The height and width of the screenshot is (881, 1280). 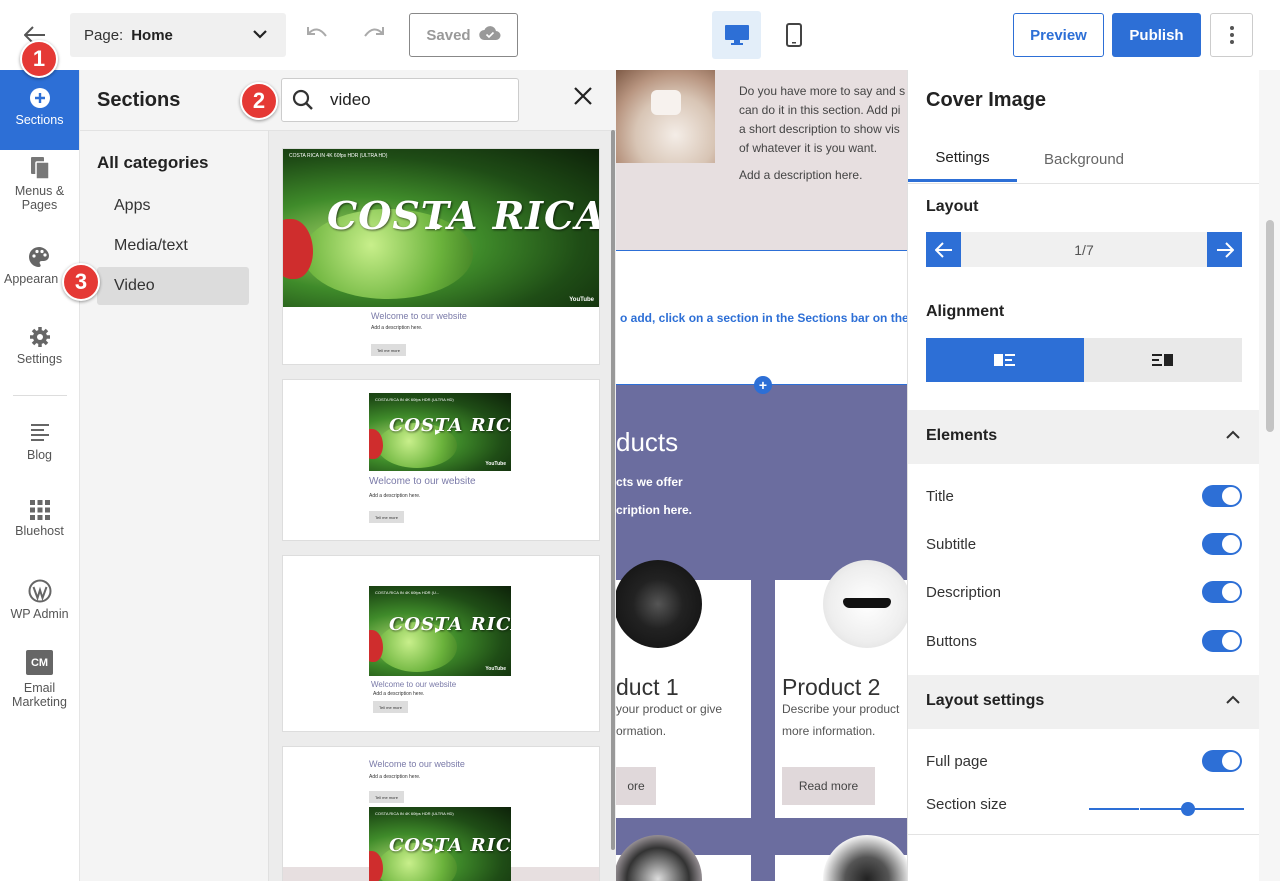 I want to click on nav-blog: Blog, so click(x=39, y=447).